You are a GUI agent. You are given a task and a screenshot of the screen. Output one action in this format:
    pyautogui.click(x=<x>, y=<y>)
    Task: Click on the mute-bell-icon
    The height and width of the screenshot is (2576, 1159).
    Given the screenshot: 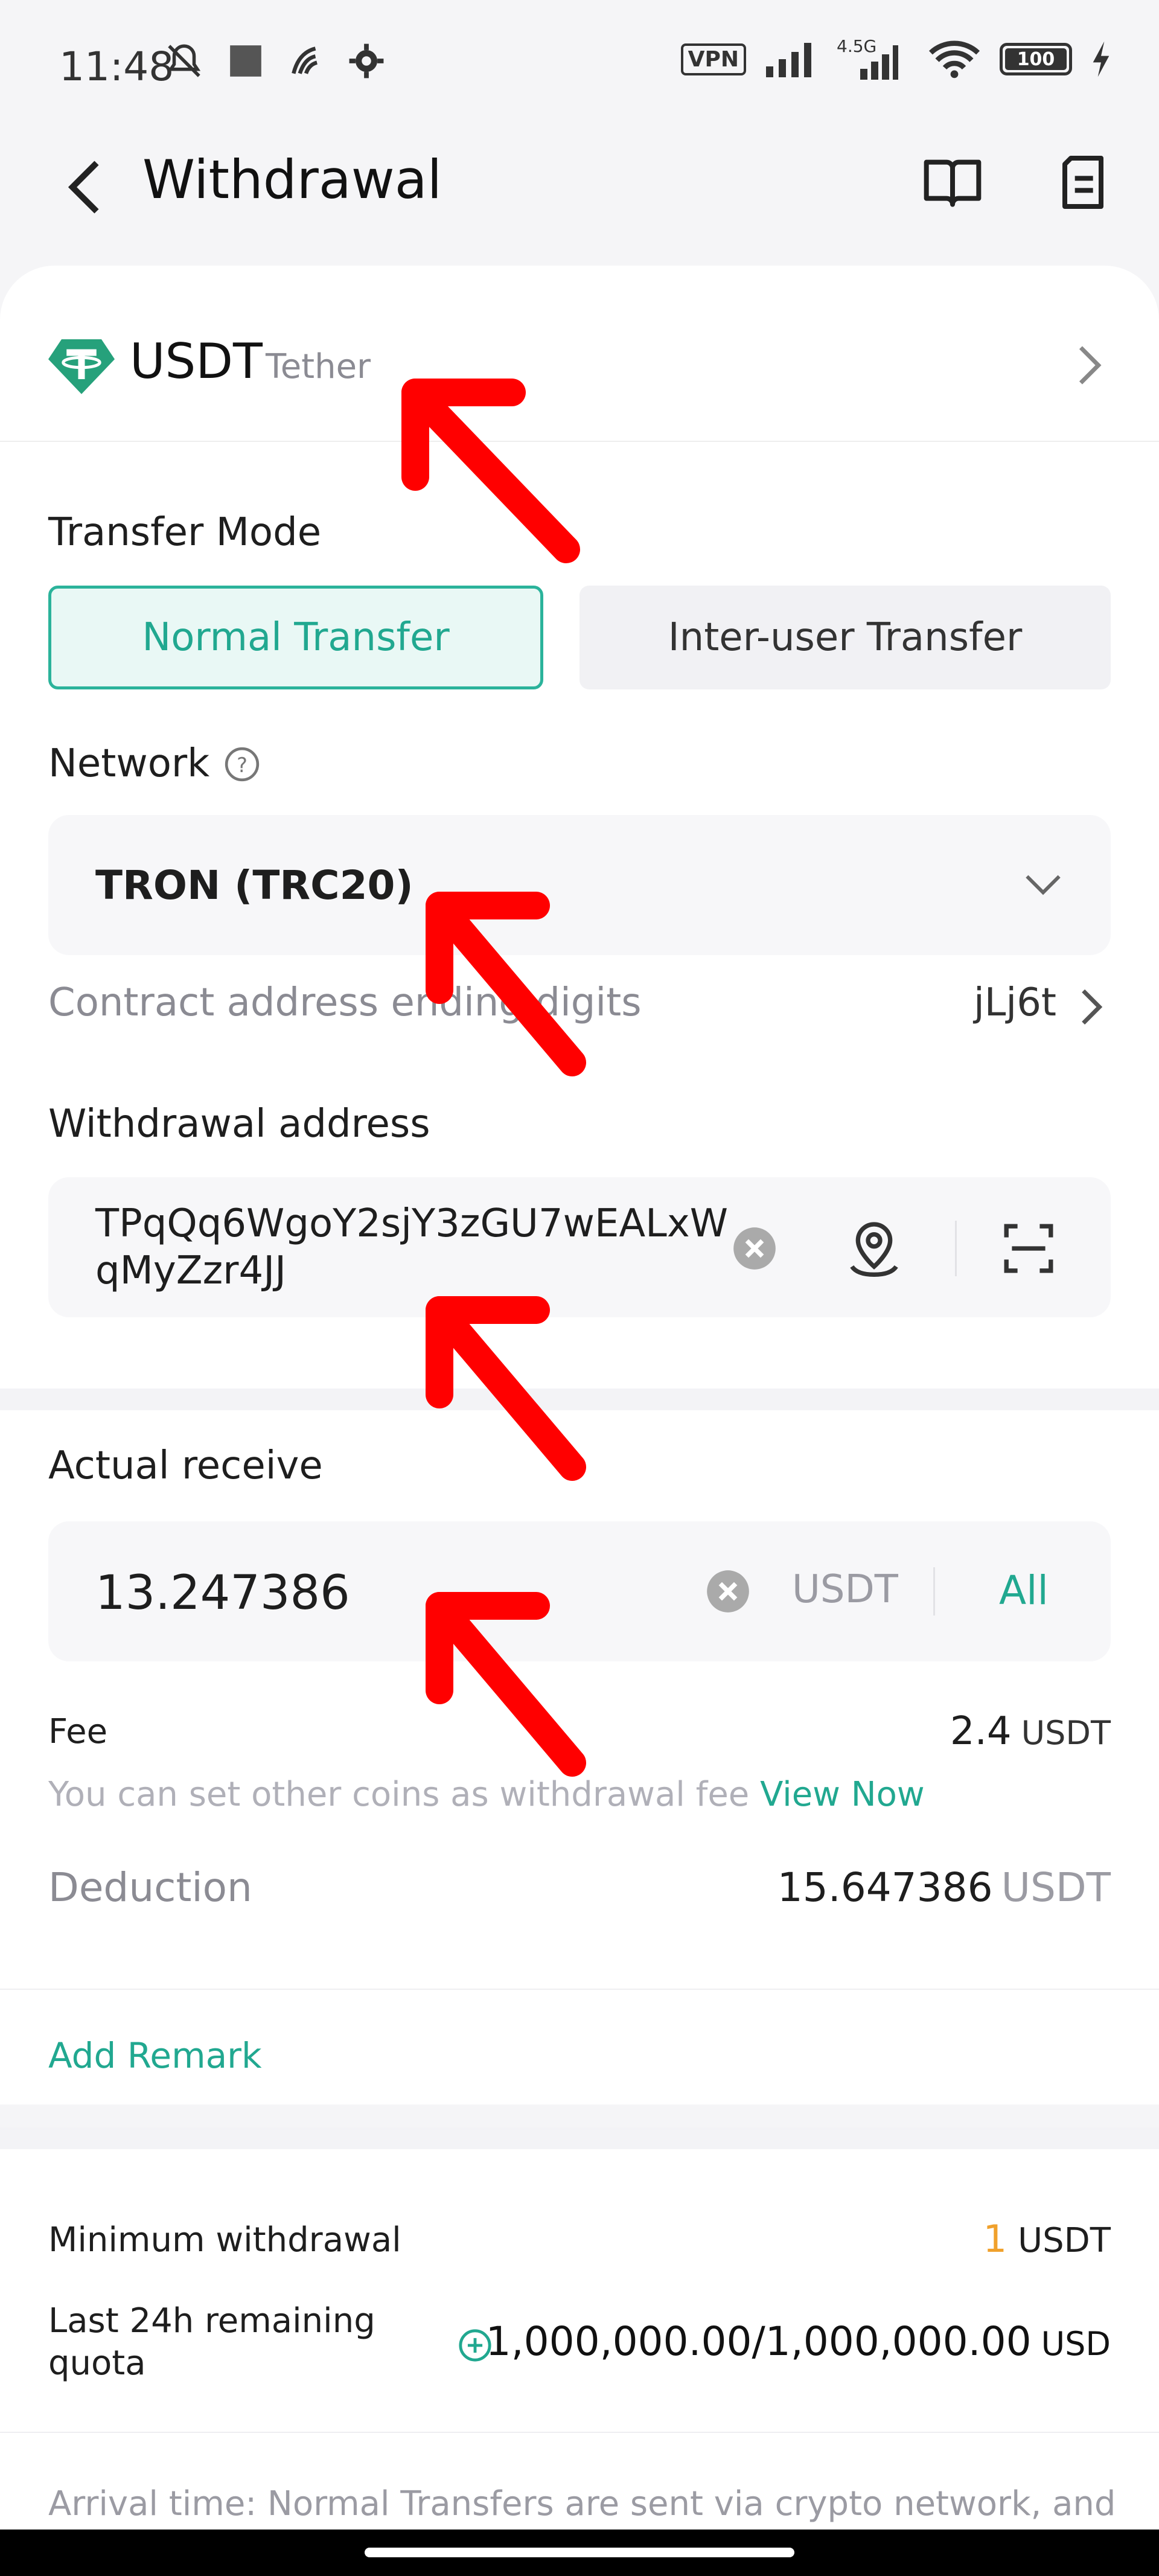 What is the action you would take?
    pyautogui.click(x=184, y=60)
    